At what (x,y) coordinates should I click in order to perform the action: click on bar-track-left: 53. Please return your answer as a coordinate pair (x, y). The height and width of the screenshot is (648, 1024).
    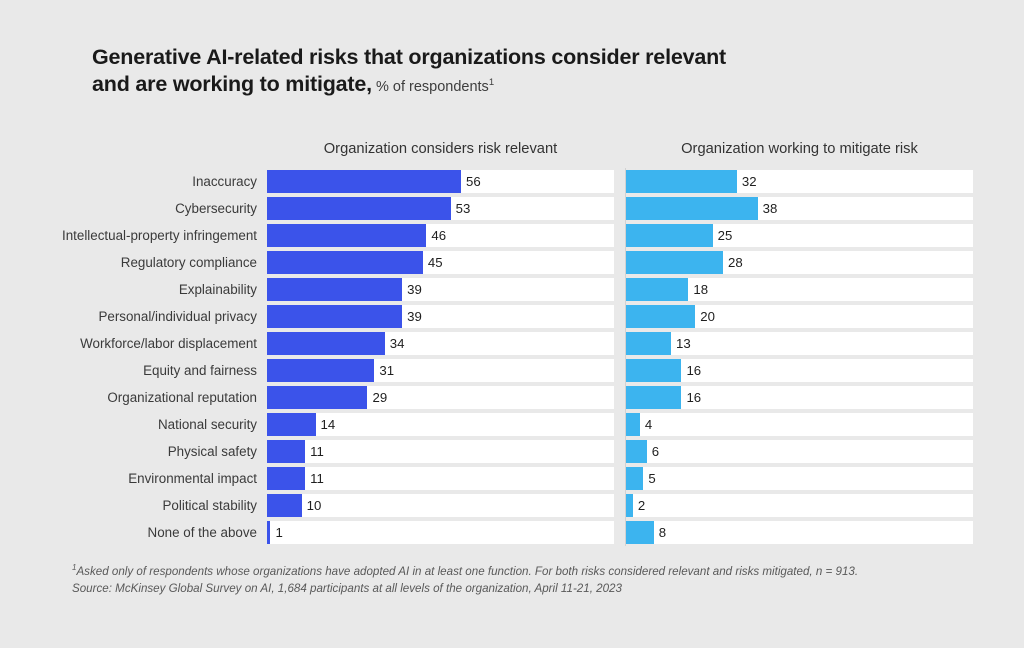
    Looking at the image, I should click on (440, 208).